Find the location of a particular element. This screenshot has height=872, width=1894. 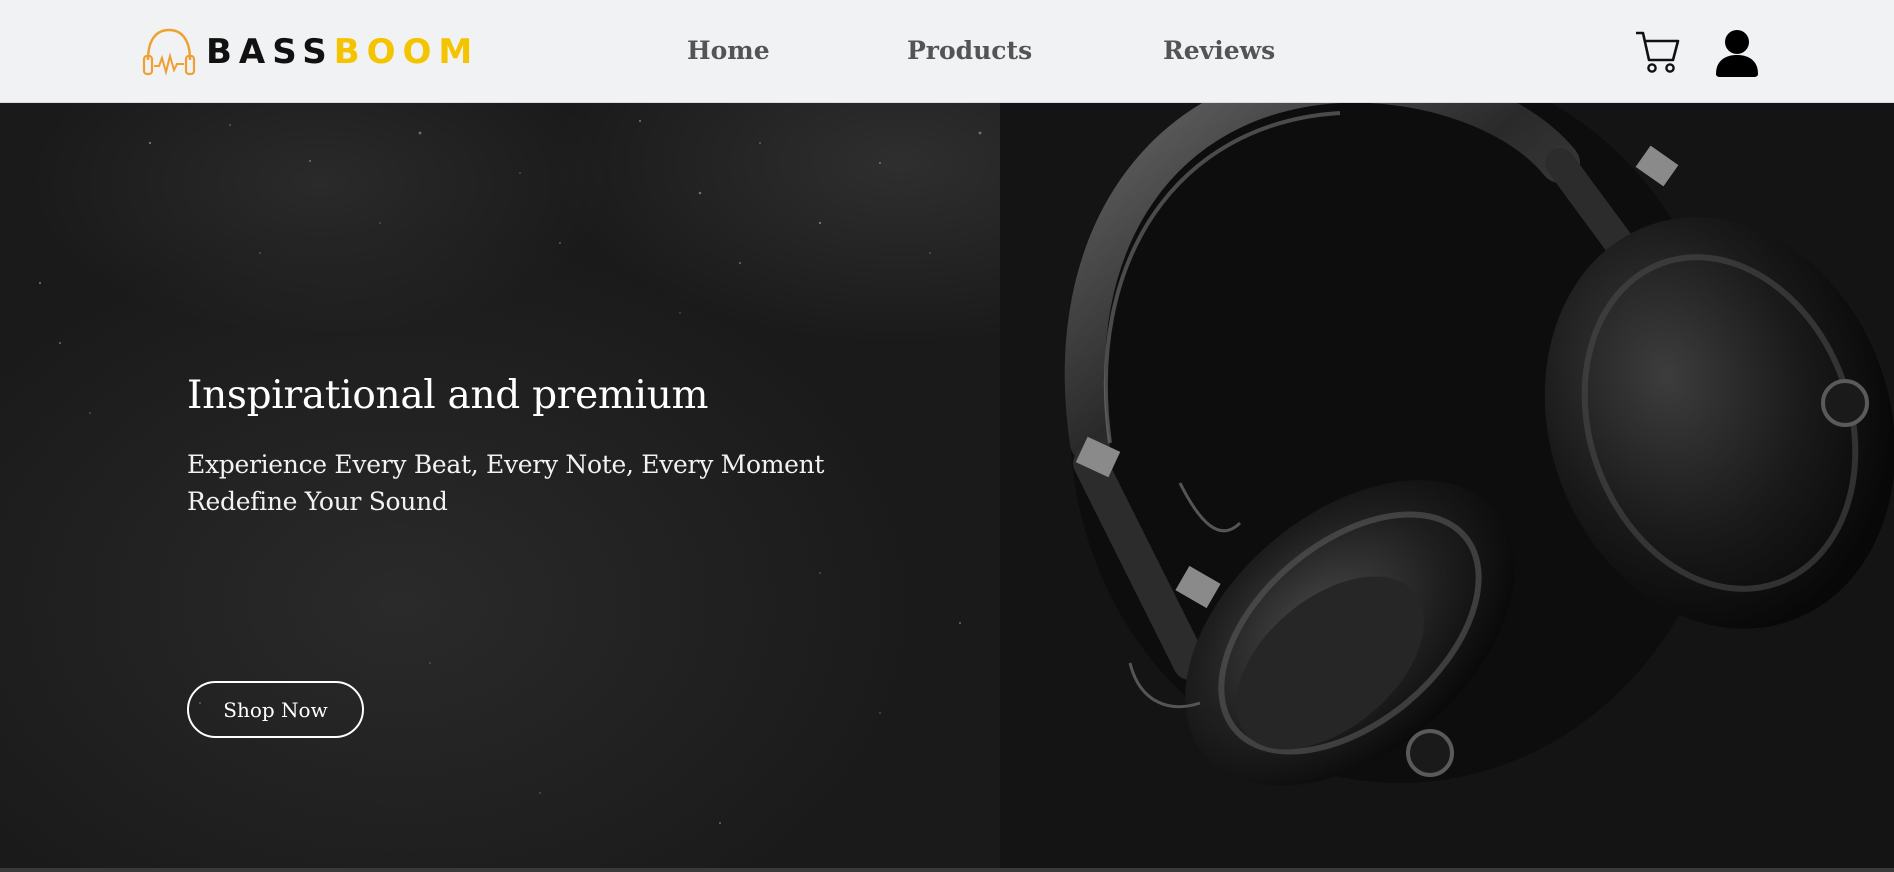

cart-button is located at coordinates (1658, 52).